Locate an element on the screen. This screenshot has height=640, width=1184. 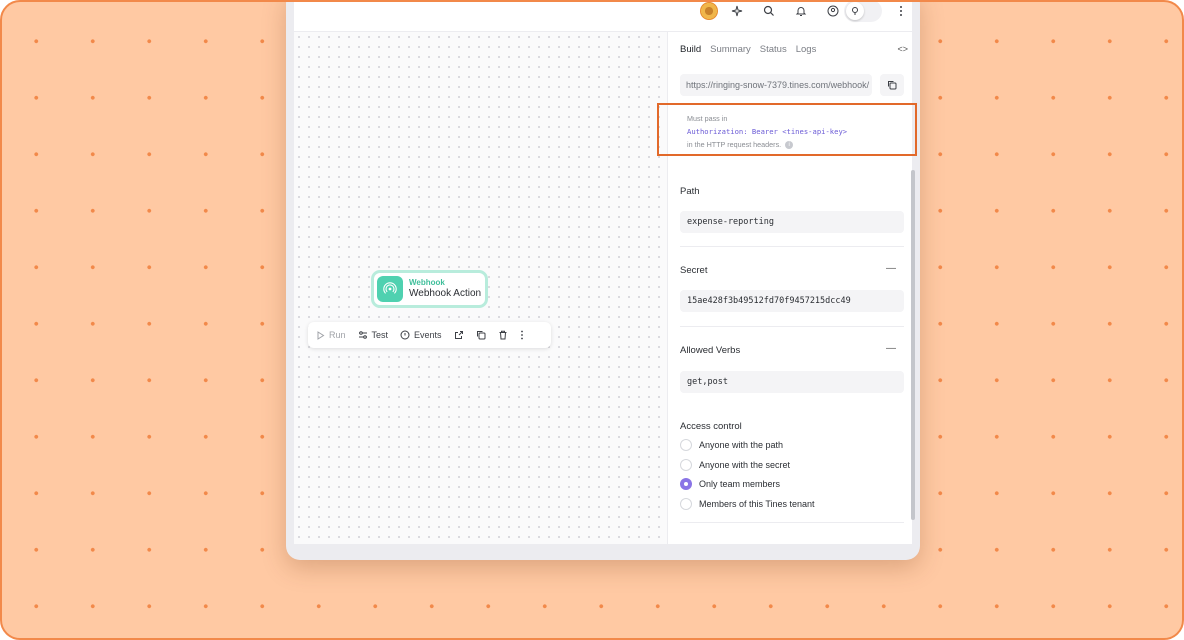
mode-toggle is located at coordinates (863, 12).